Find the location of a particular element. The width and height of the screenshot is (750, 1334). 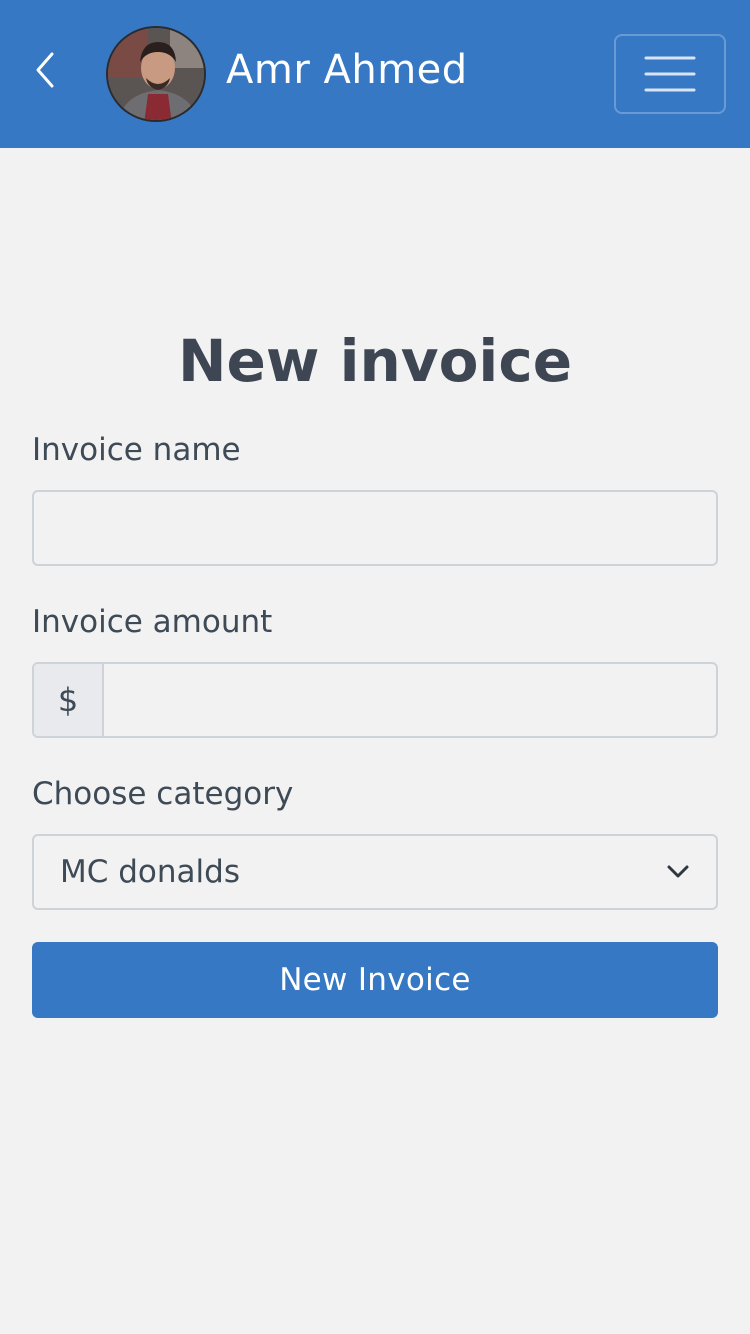

currency-addon: $ is located at coordinates (69, 700).